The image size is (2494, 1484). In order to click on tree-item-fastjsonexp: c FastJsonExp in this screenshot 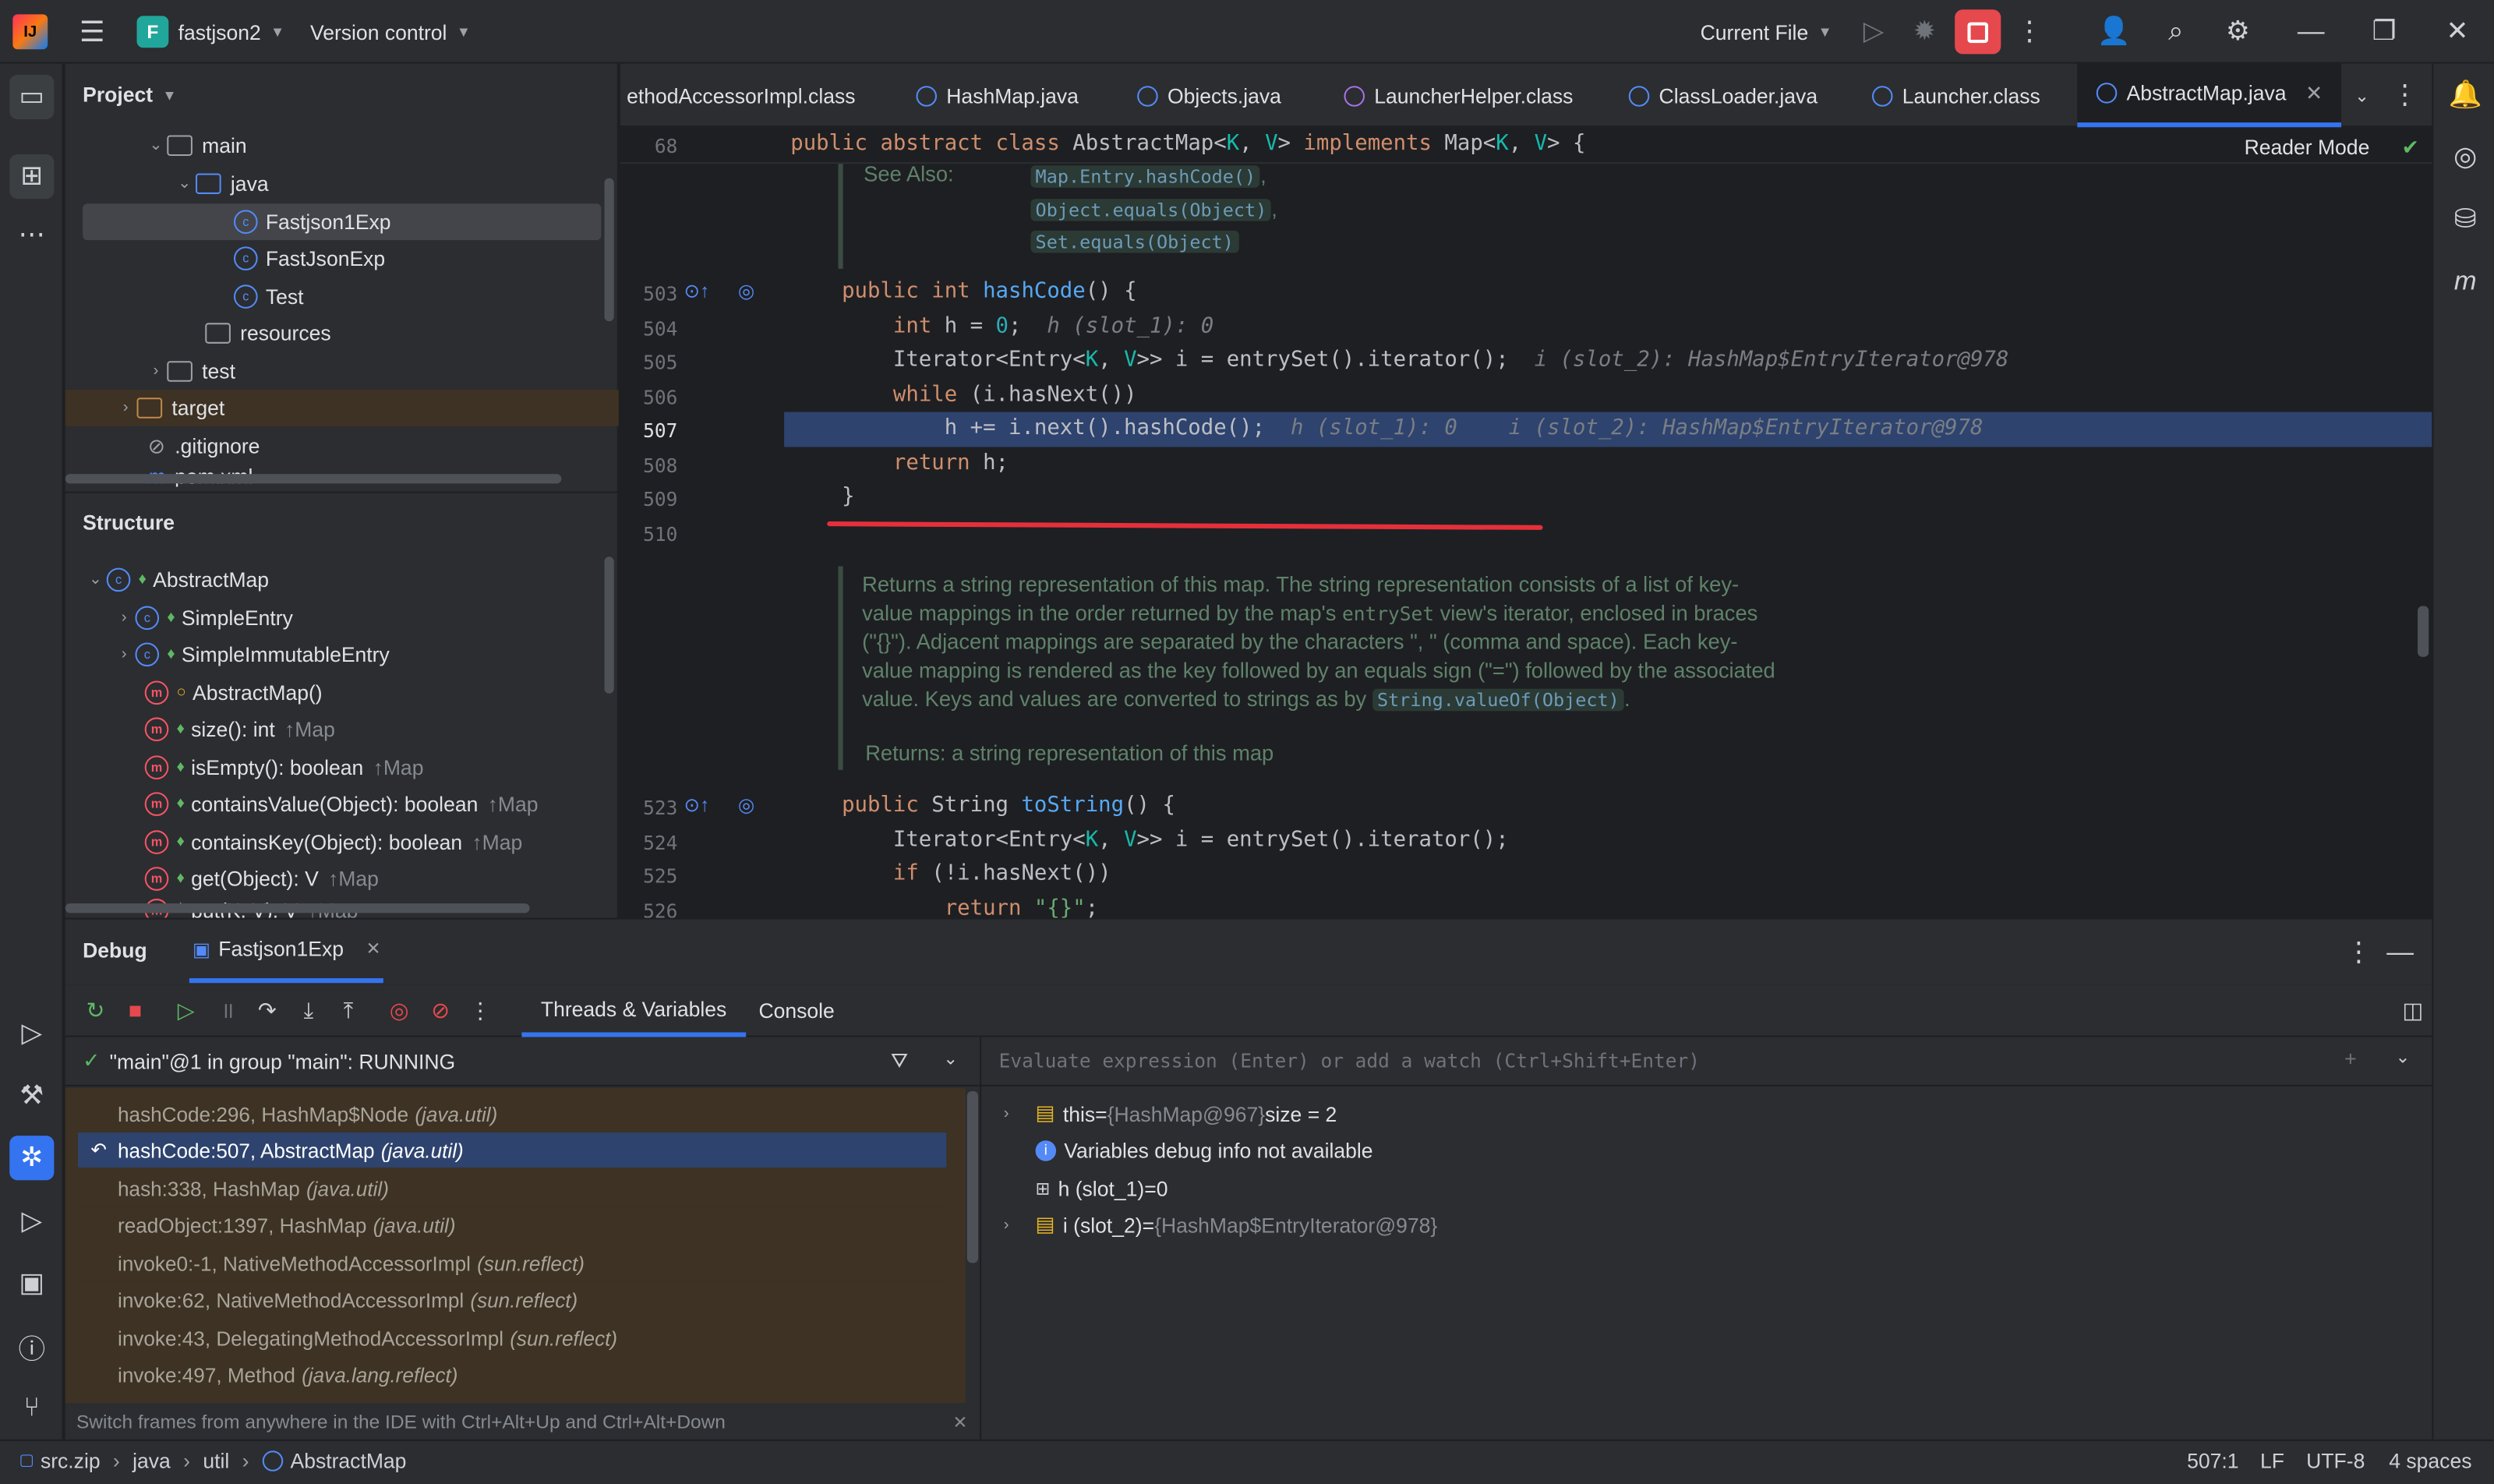, I will do `click(309, 258)`.